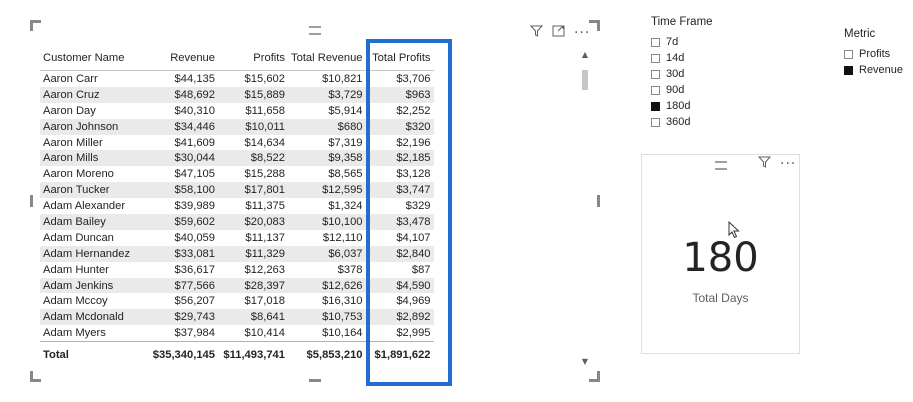 This screenshot has height=402, width=913. I want to click on cell-revenue: $47,105, so click(194, 174).